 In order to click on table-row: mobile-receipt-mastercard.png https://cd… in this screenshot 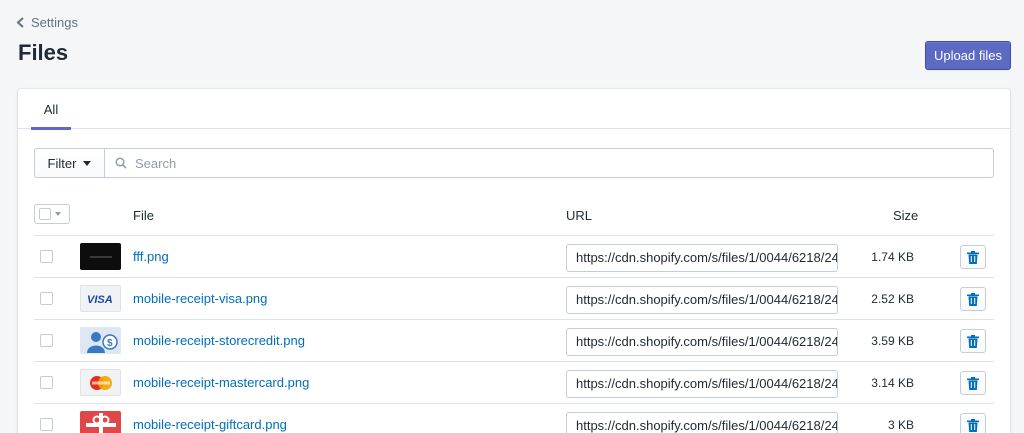, I will do `click(514, 383)`.